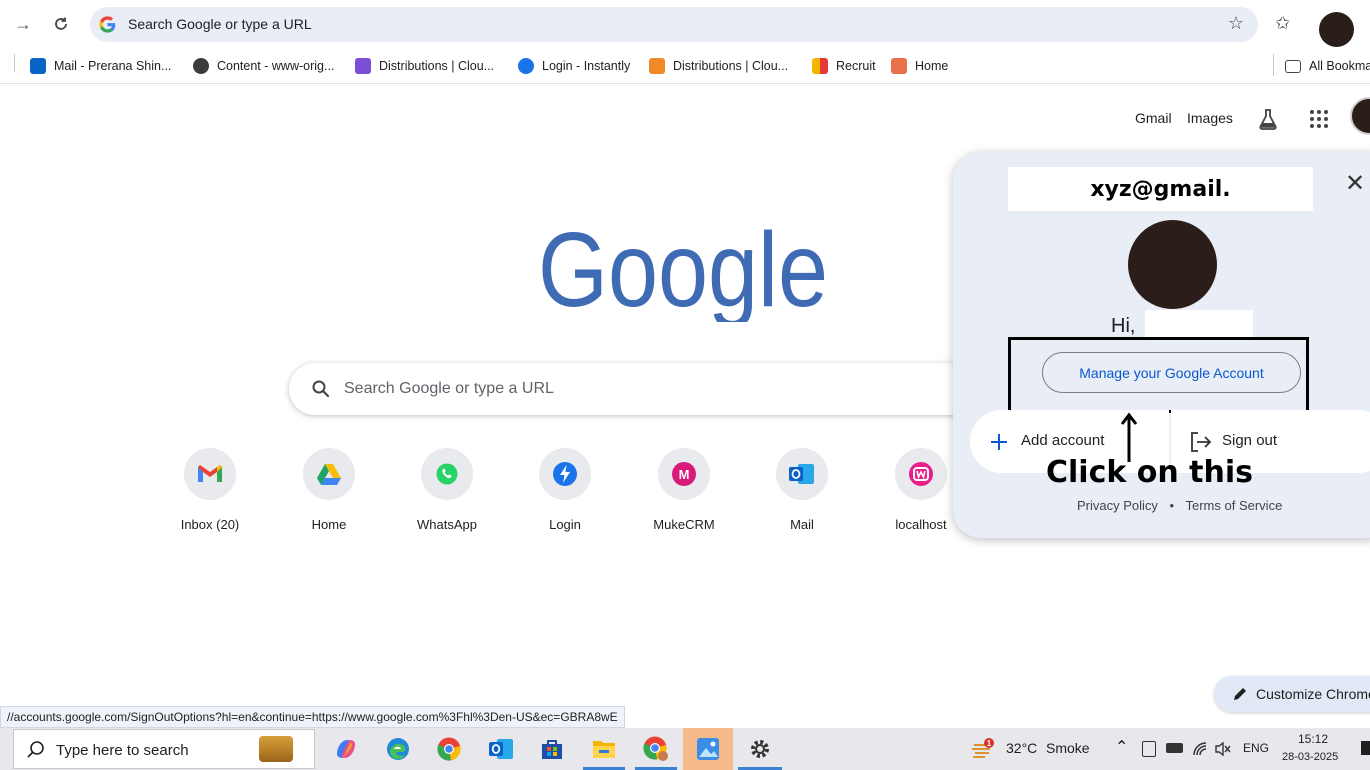 The width and height of the screenshot is (1370, 770). What do you see at coordinates (1201, 442) in the screenshot?
I see `sign-out-icon` at bounding box center [1201, 442].